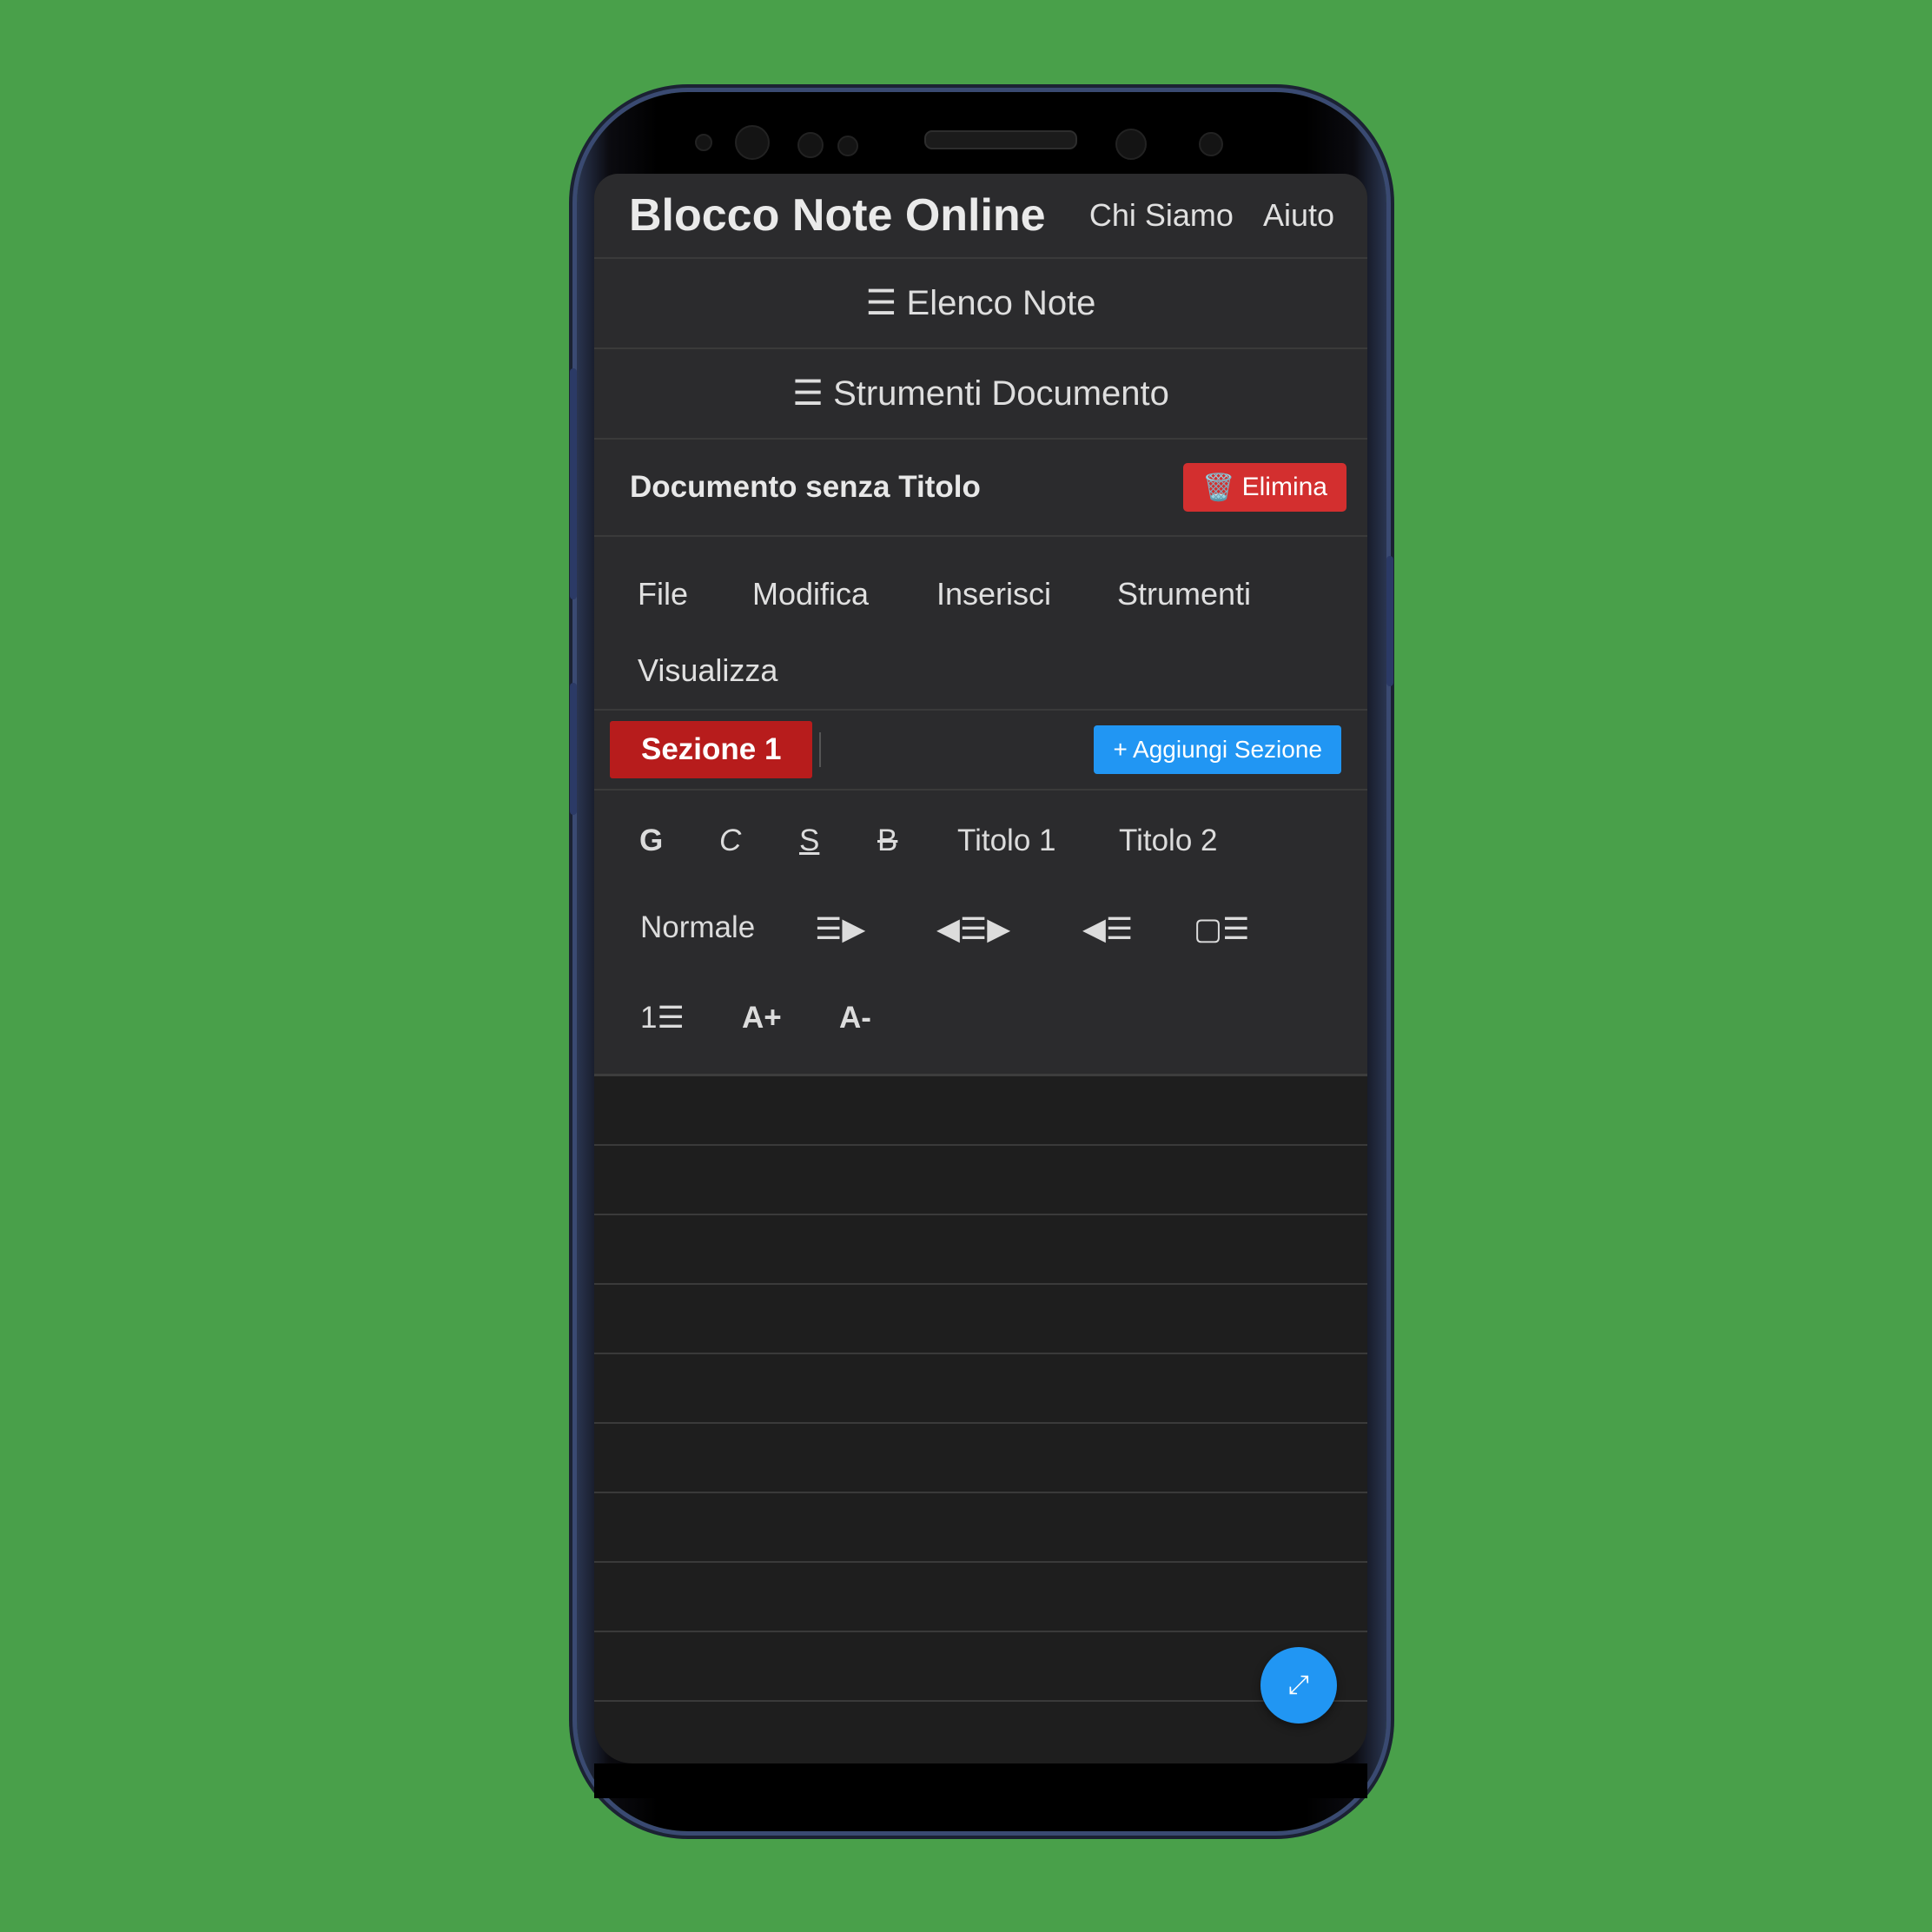  I want to click on document-tools-toggle: ☰ Strumenti Documento, so click(981, 395).